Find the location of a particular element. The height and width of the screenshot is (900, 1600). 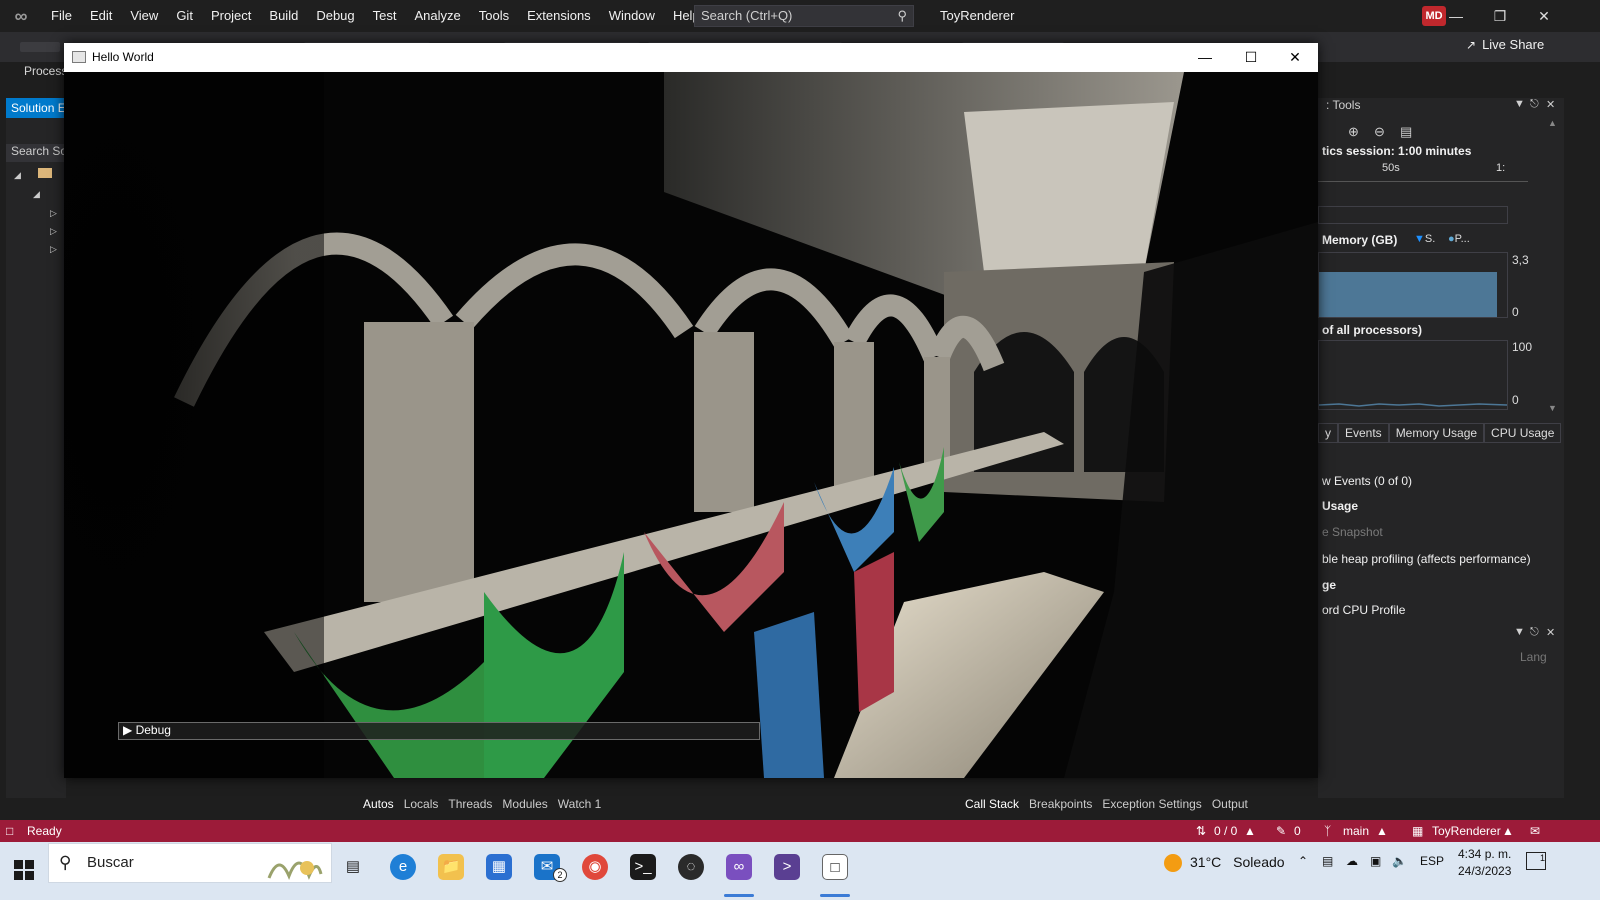

menu-tools: Tools is located at coordinates (494, 16).